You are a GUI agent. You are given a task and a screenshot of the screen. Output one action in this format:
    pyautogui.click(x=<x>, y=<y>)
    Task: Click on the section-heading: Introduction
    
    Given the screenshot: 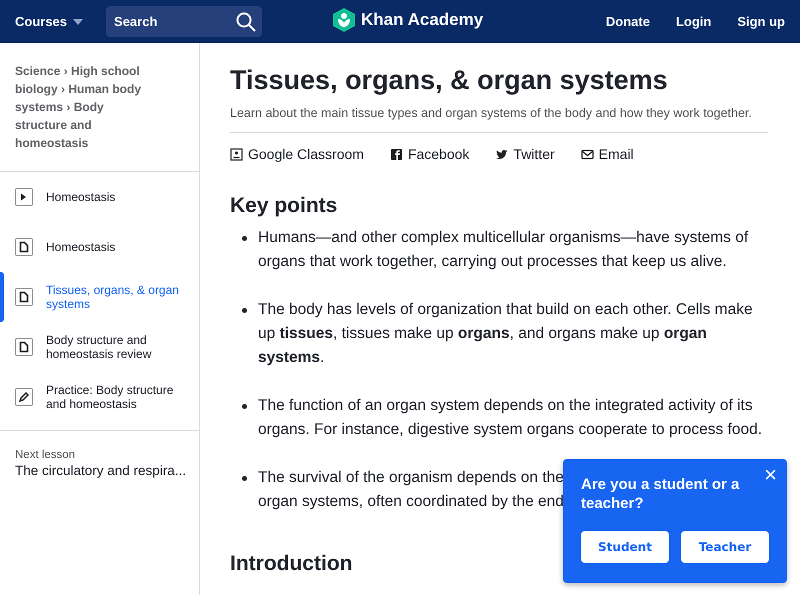 What is the action you would take?
    pyautogui.click(x=292, y=564)
    